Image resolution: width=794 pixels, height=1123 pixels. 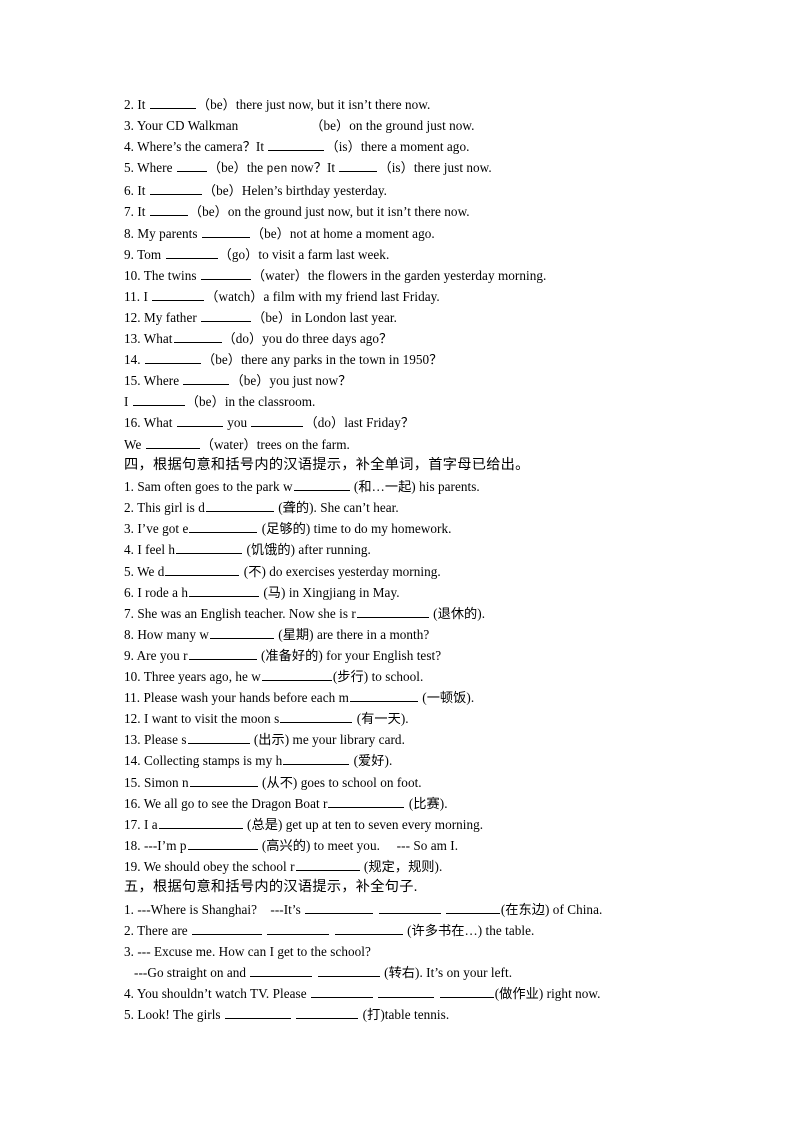 I want to click on sentence-text: 13. Please s, so click(x=155, y=740).